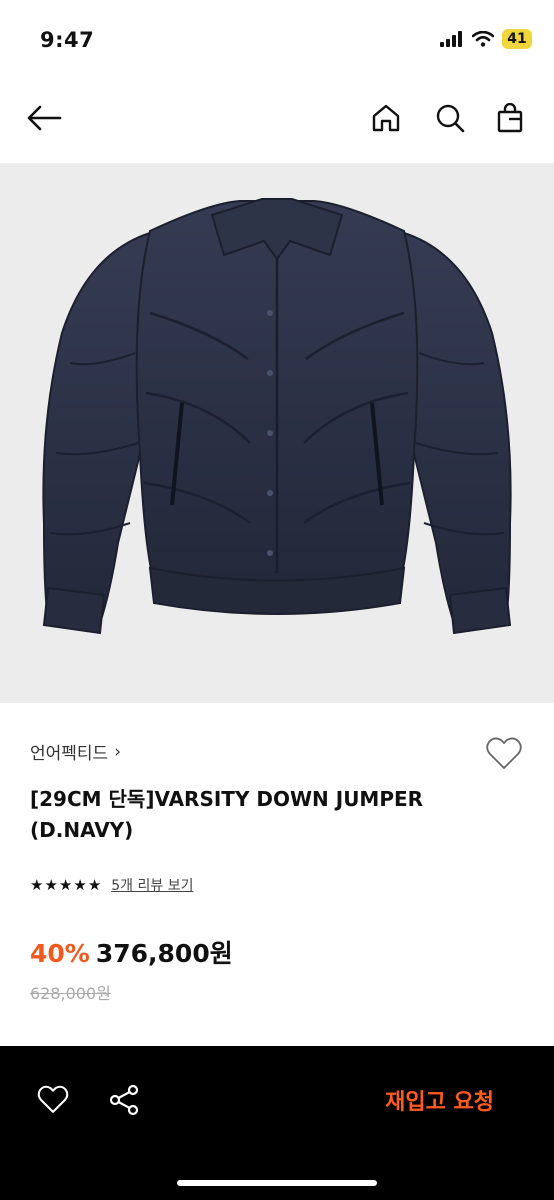 The image size is (554, 1200). Describe the element at coordinates (517, 39) in the screenshot. I see `battery-indicator: 41` at that location.